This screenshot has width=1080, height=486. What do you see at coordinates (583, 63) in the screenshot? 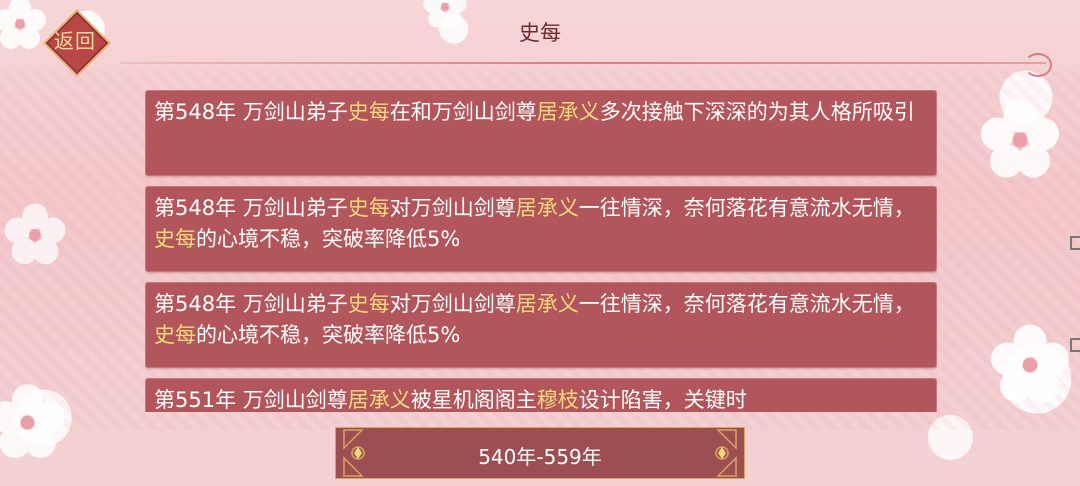
I see `title-divider` at bounding box center [583, 63].